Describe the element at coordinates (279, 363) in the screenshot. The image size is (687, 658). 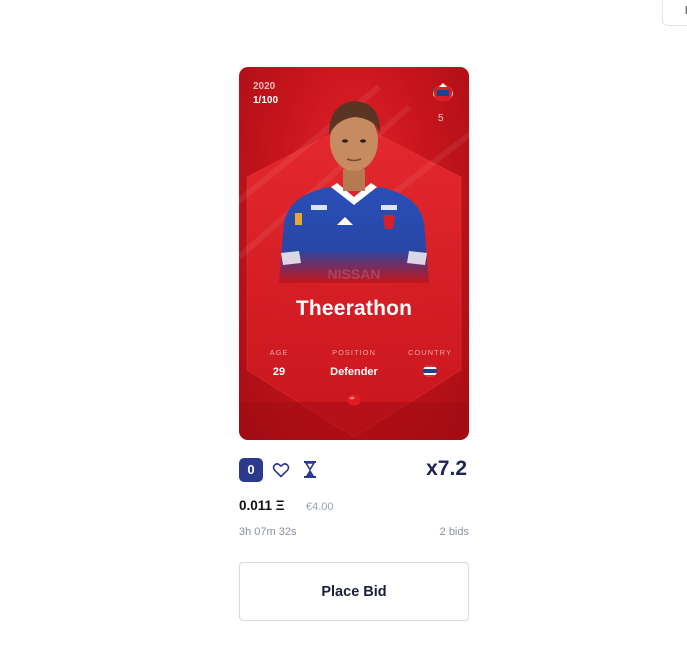
I see `stat-age: AGE 29` at that location.